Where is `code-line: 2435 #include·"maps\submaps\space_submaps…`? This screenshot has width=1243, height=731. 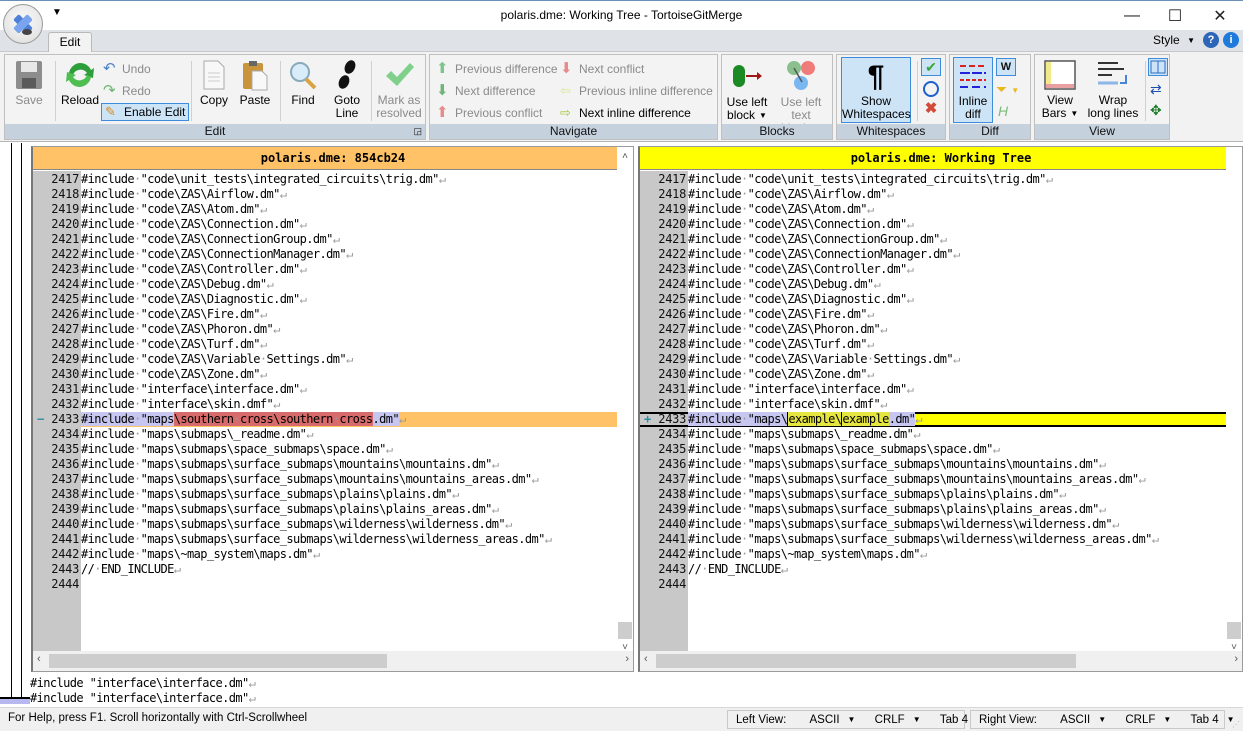
code-line: 2435 #include·"maps\submaps\space_submaps… is located at coordinates (933, 449).